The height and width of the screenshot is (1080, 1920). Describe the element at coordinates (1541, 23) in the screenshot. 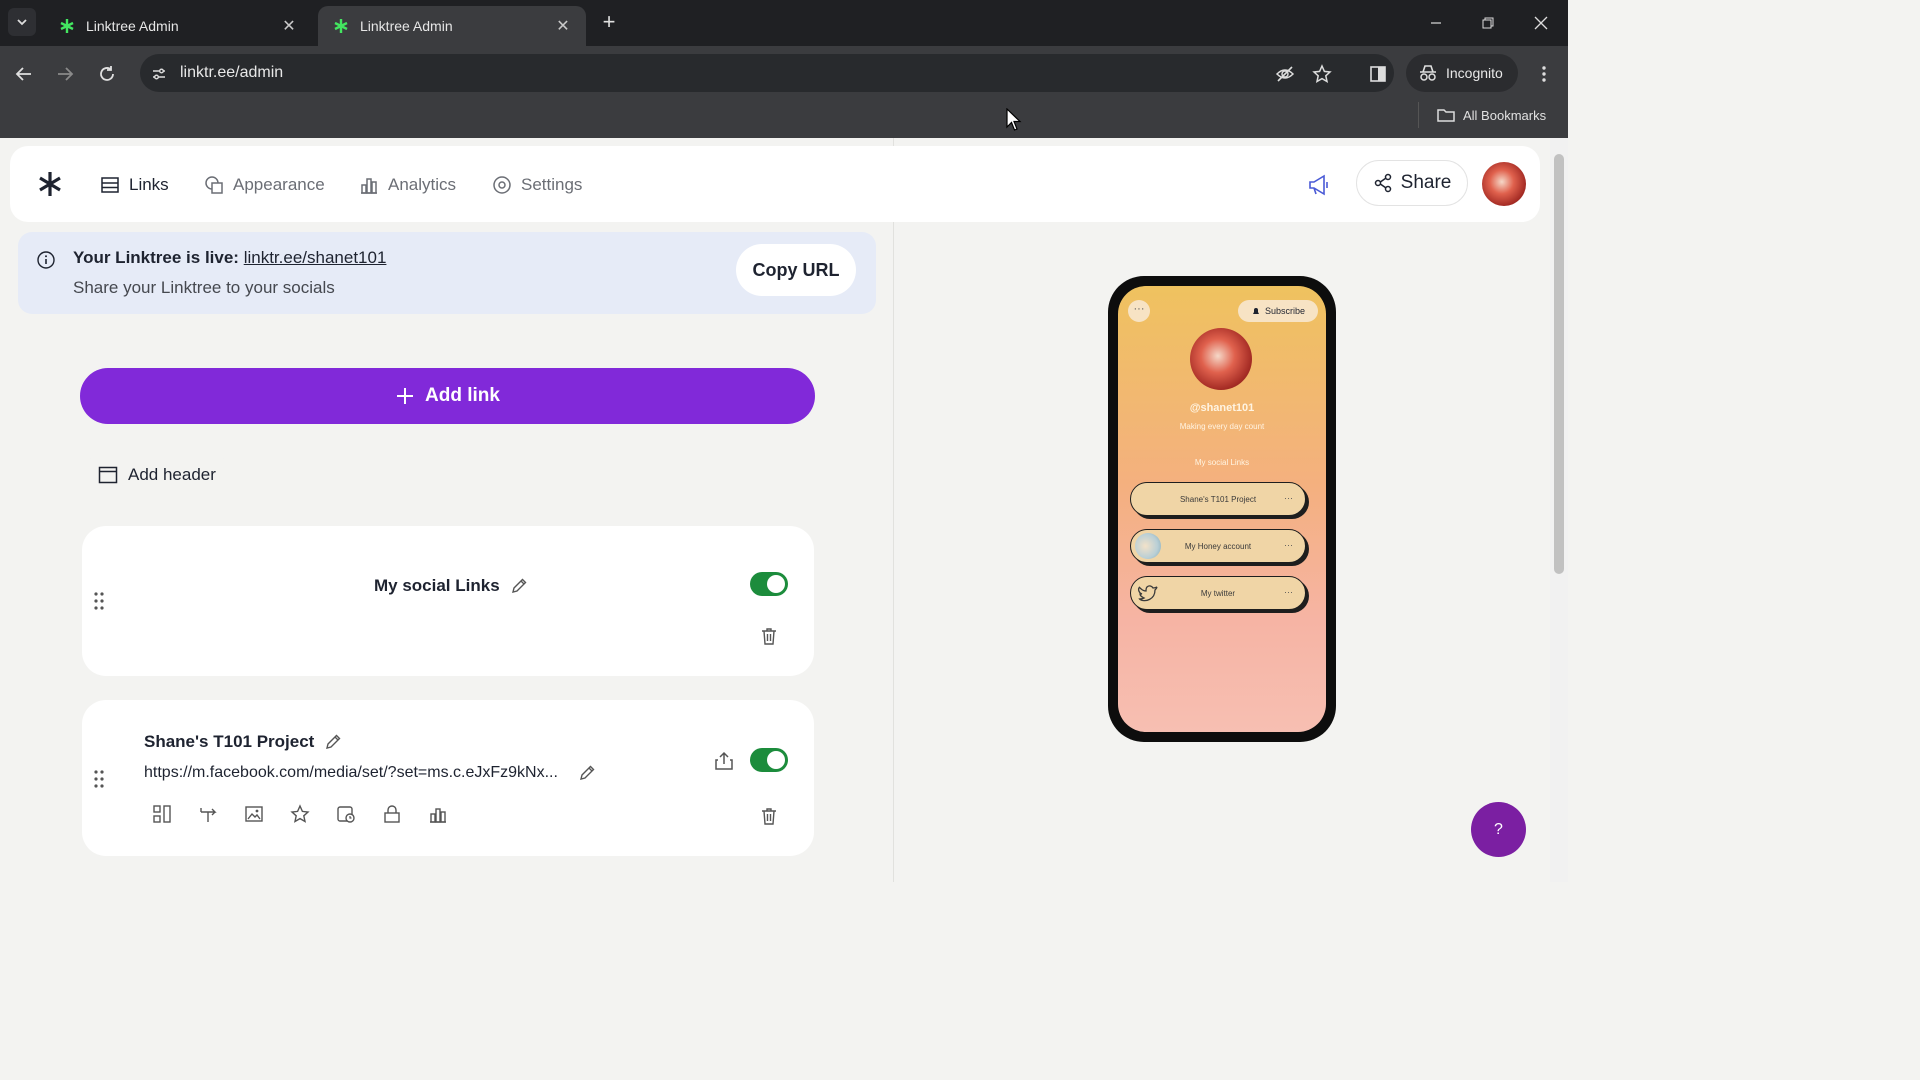

I see `close-window-icon` at that location.